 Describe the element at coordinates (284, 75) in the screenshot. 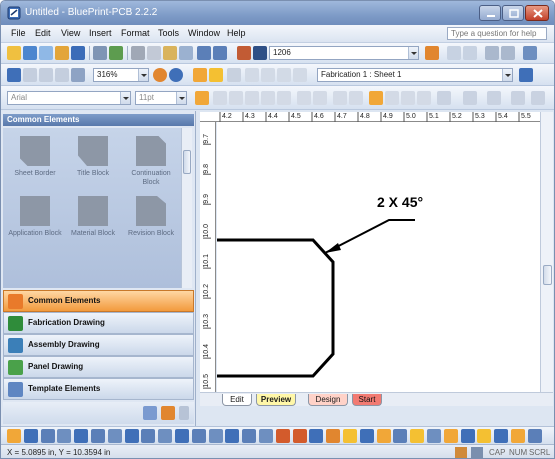

I see `next-page-icon` at that location.